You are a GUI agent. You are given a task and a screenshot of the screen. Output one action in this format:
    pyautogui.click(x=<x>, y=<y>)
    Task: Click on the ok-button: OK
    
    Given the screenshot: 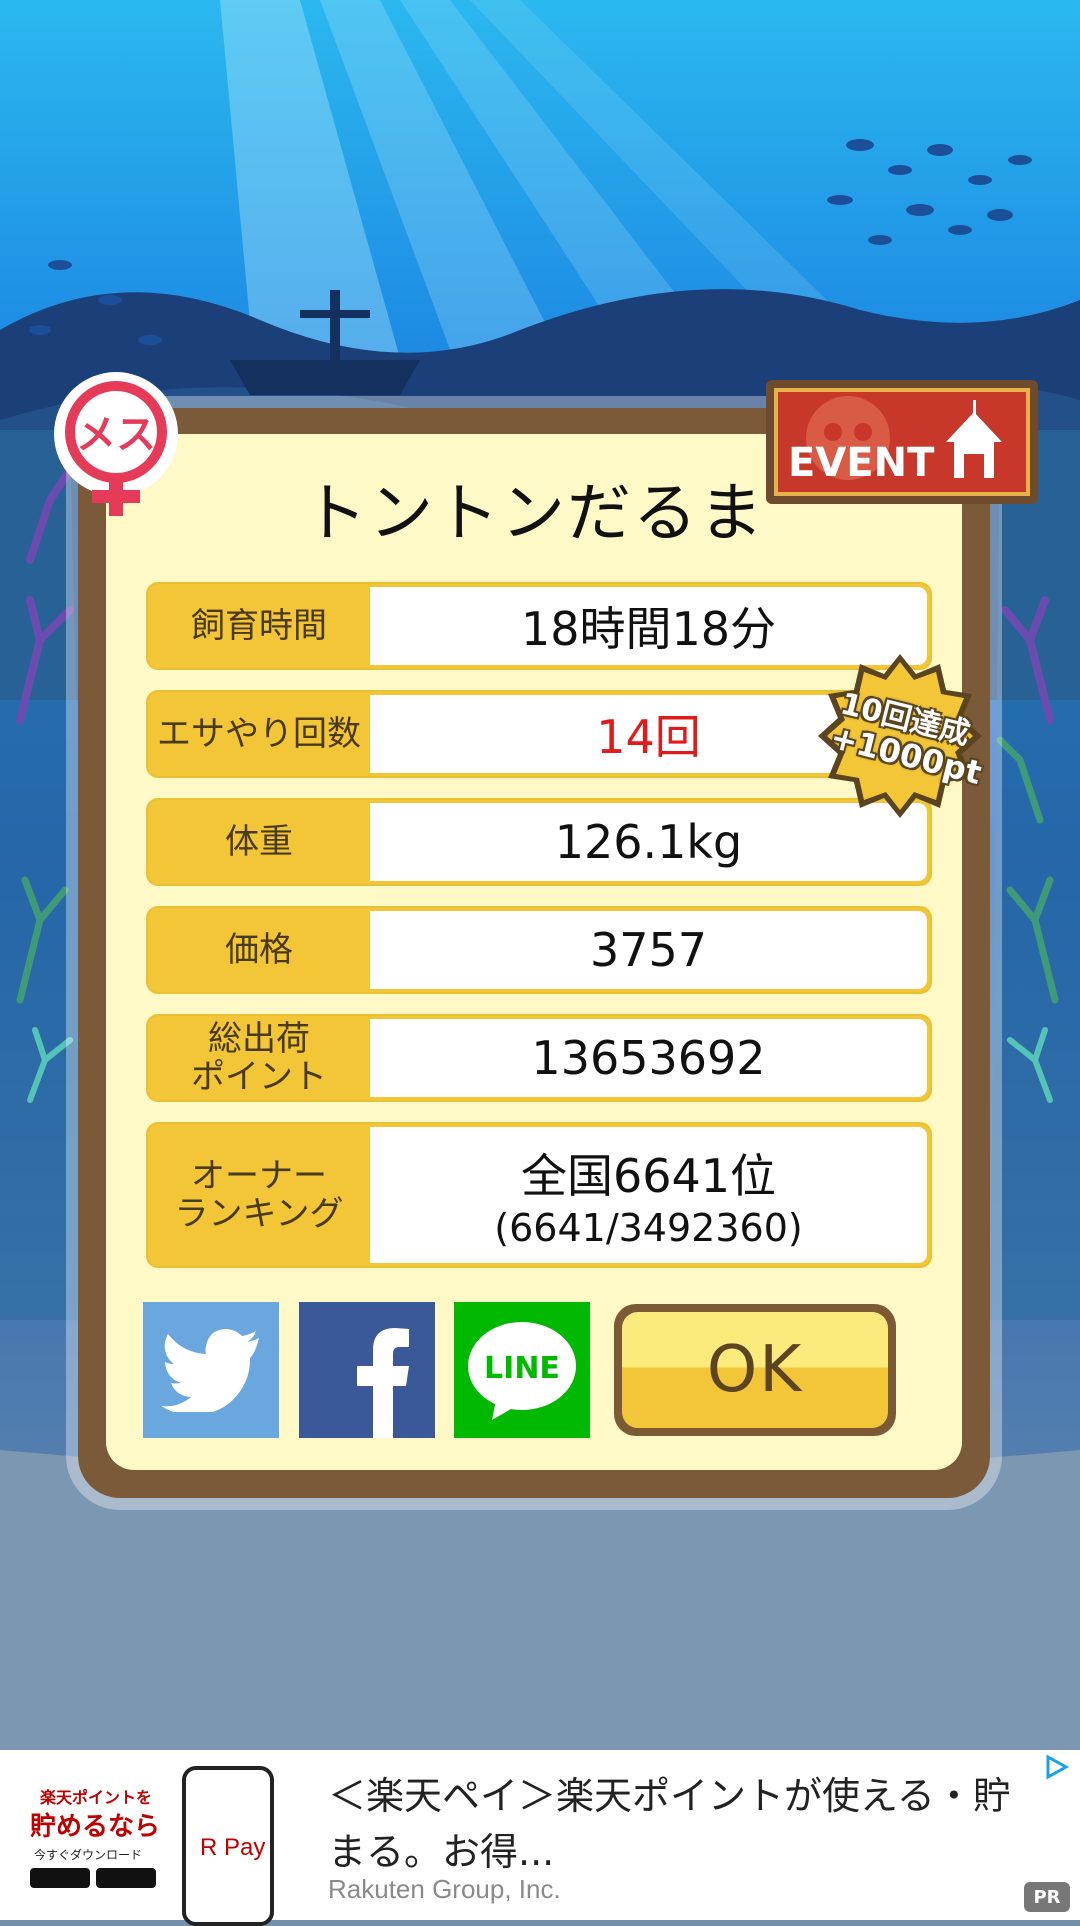 What is the action you would take?
    pyautogui.click(x=755, y=1370)
    